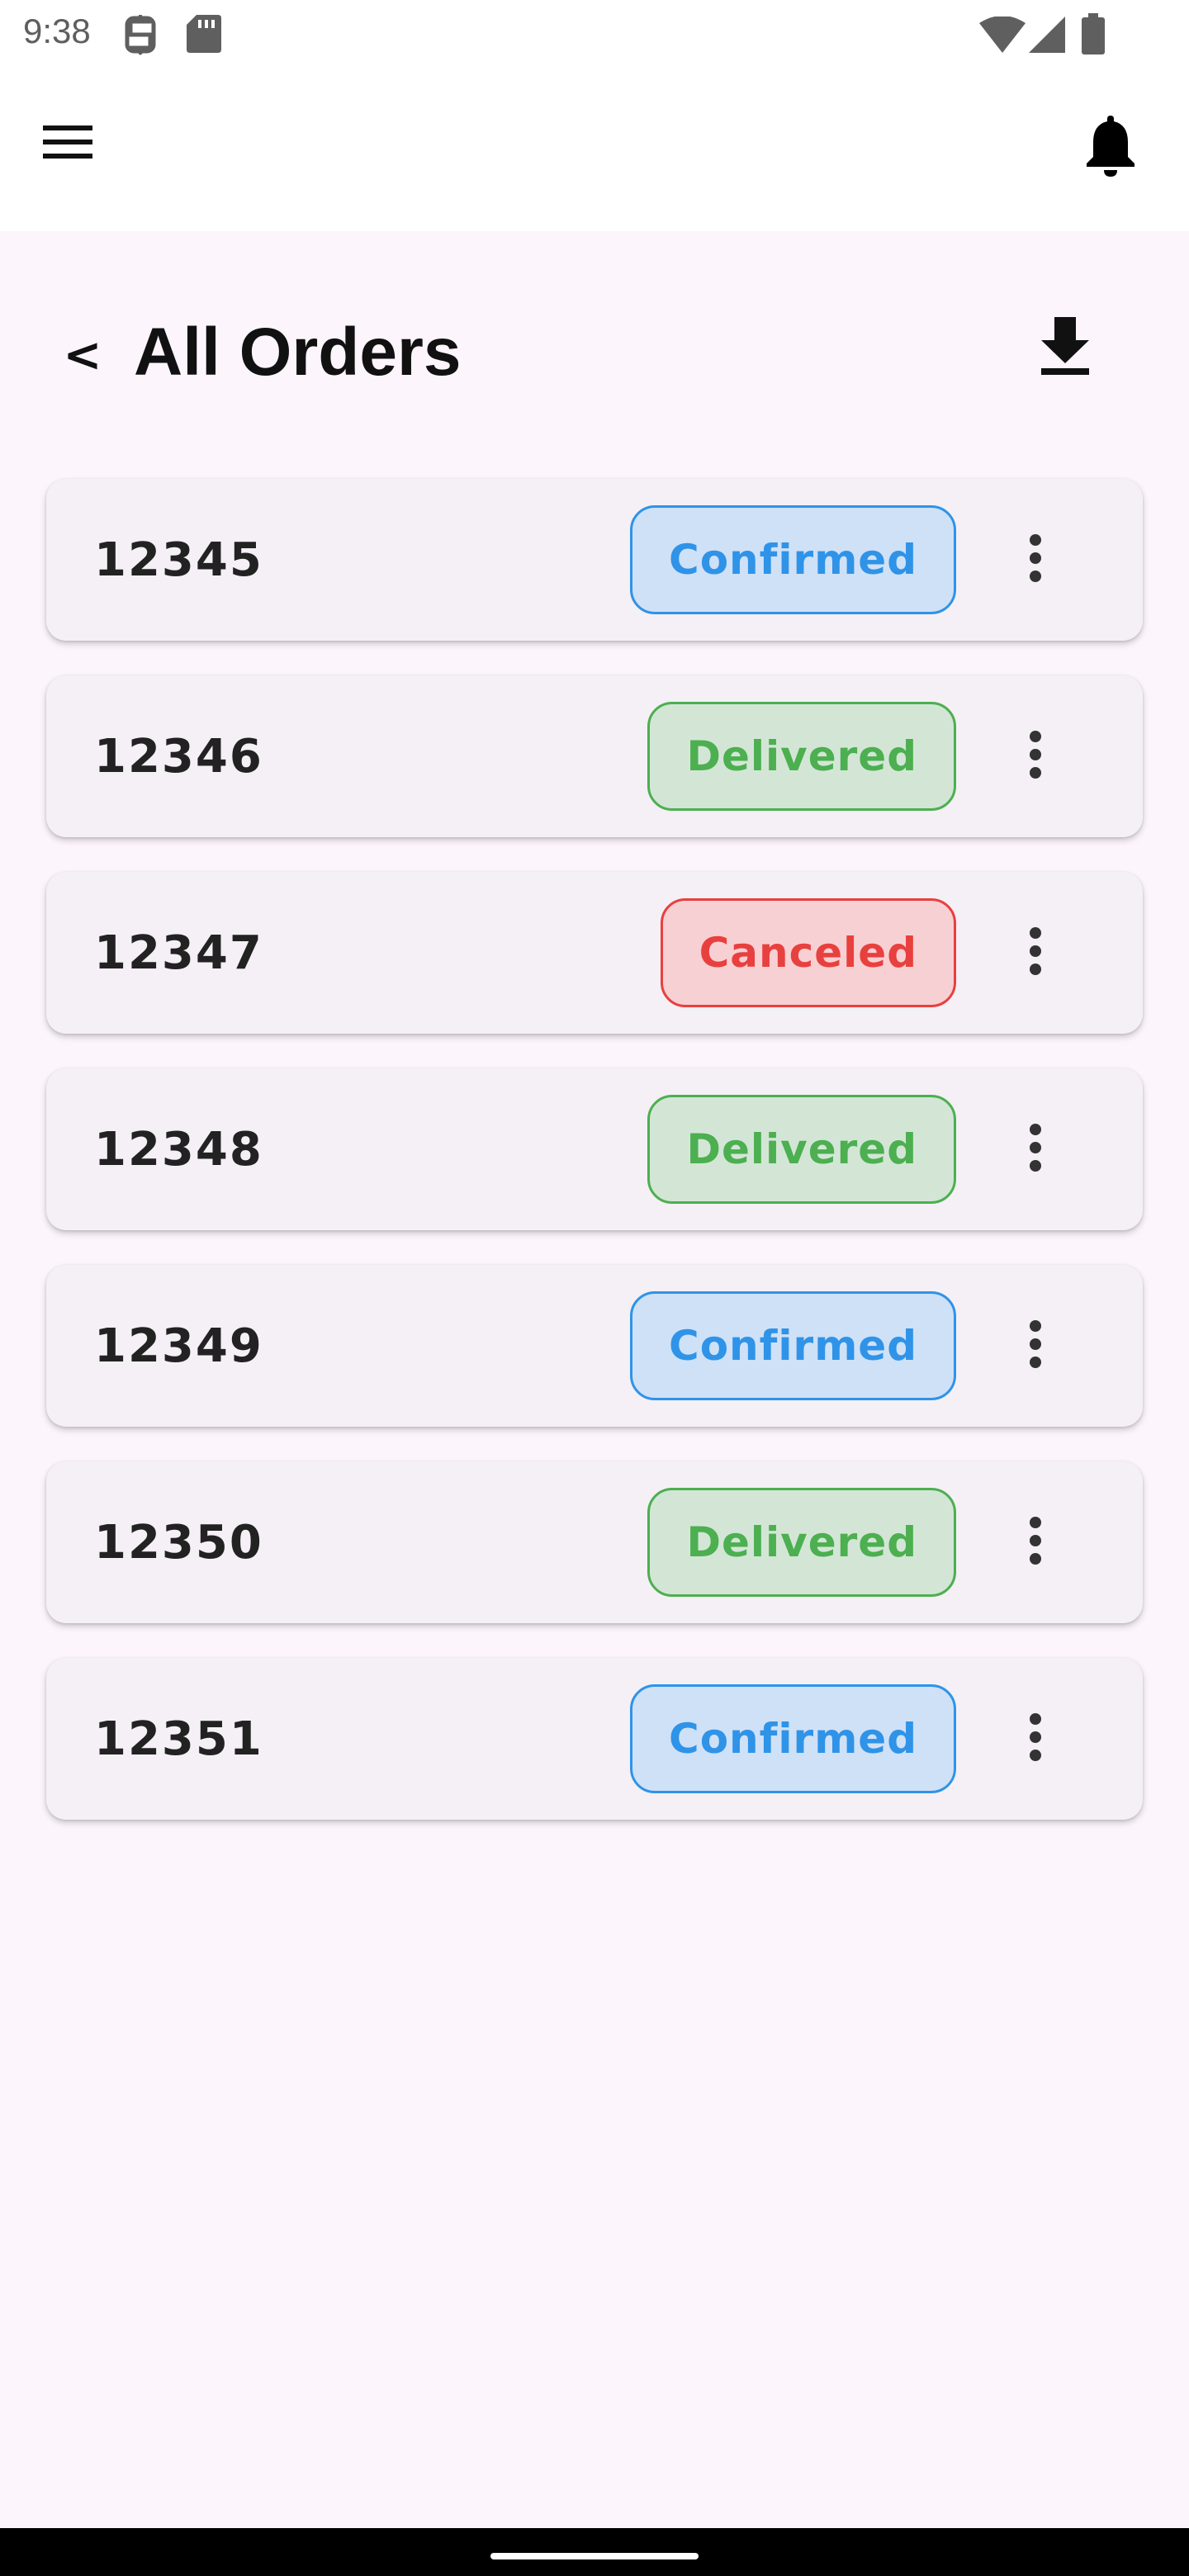 The width and height of the screenshot is (1189, 2576). What do you see at coordinates (594, 953) in the screenshot?
I see `order-card: 12347 Canceled` at bounding box center [594, 953].